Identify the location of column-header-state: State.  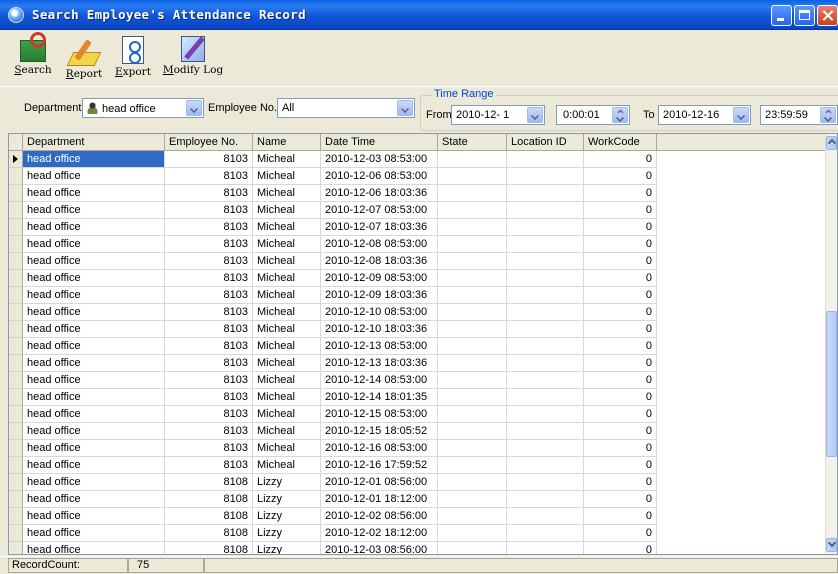
(472, 142).